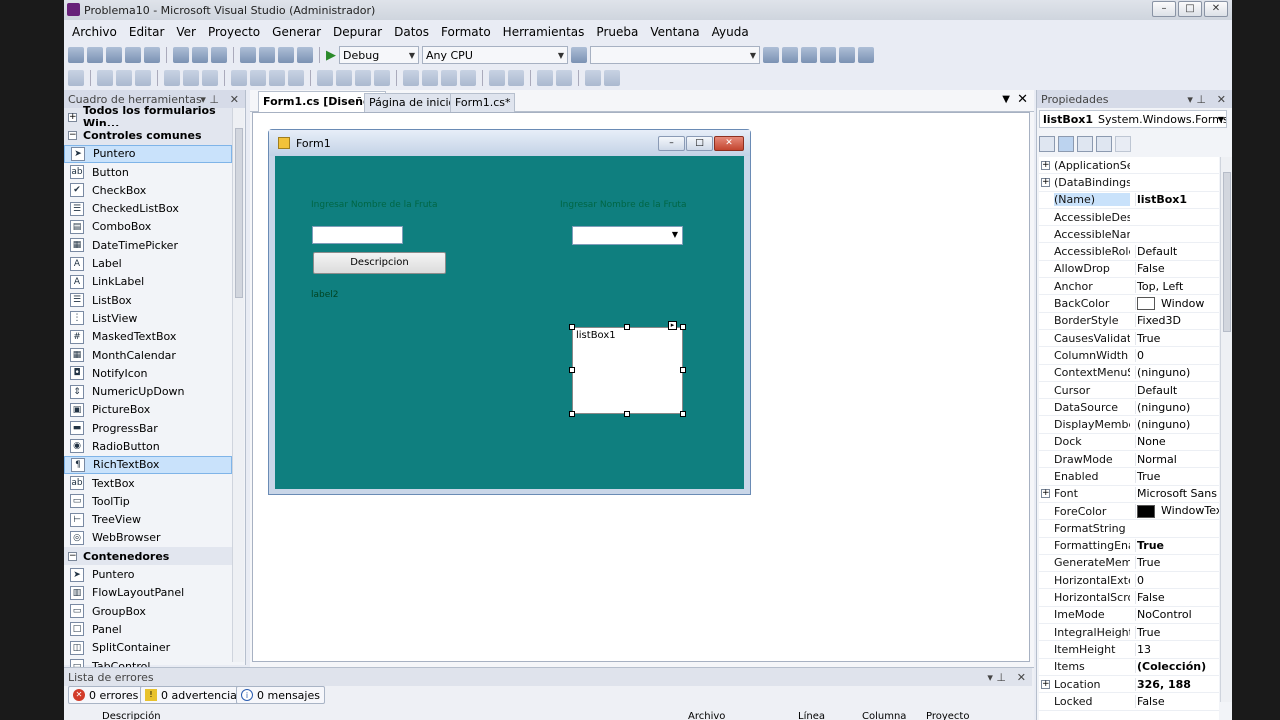 This screenshot has width=1280, height=720. What do you see at coordinates (1066, 144) in the screenshot?
I see `alphabetical-icon` at bounding box center [1066, 144].